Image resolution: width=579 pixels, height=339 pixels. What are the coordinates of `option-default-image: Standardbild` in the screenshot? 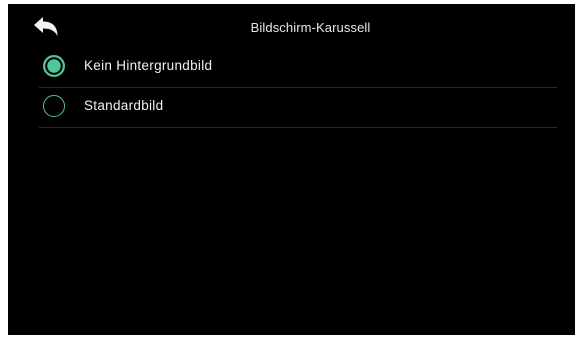 It's located at (298, 108).